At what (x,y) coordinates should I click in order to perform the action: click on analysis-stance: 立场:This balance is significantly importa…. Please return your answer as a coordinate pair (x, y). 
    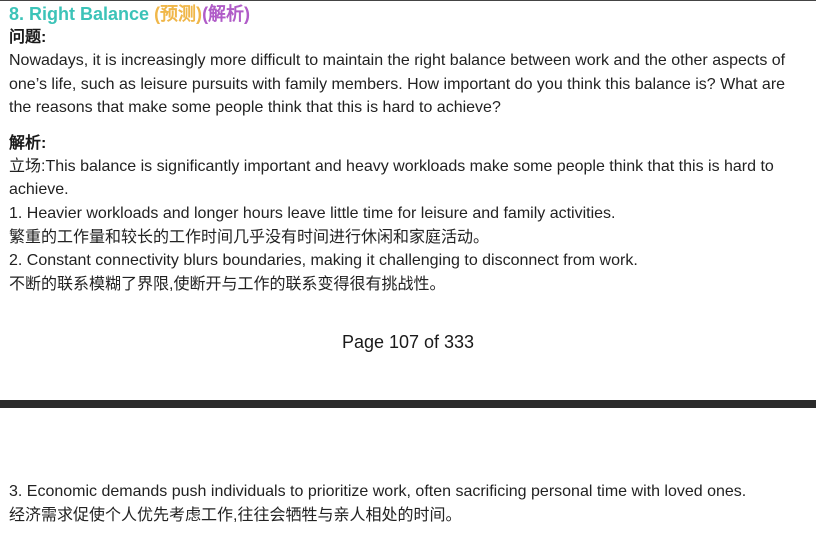
    Looking at the image, I should click on (391, 178).